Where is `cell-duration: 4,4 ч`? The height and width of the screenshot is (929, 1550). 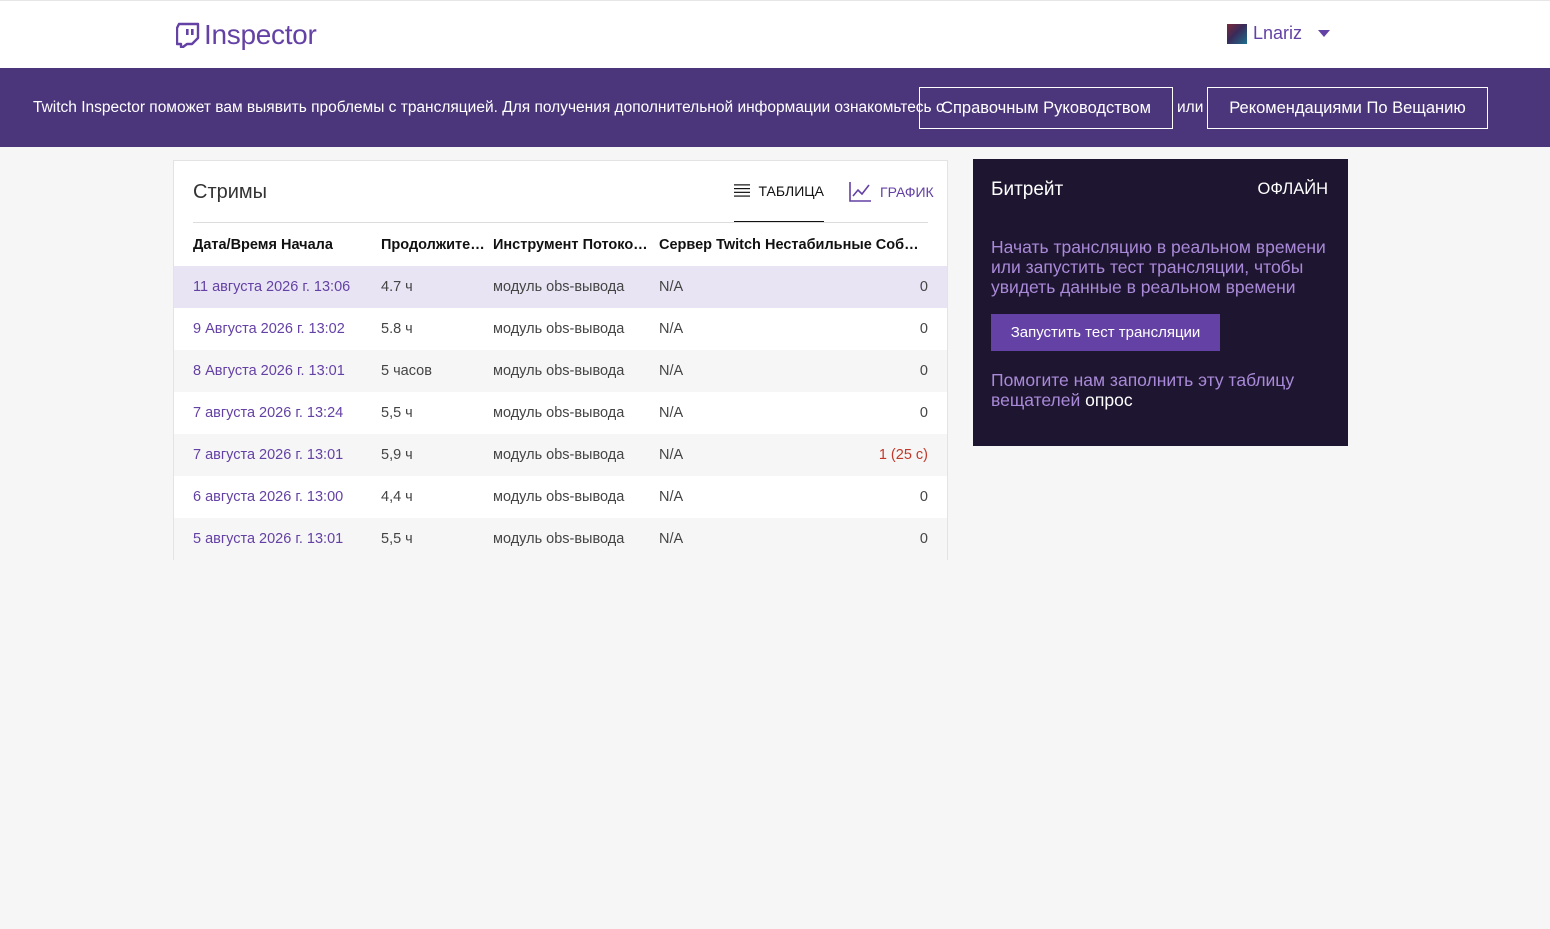
cell-duration: 4,4 ч is located at coordinates (397, 497).